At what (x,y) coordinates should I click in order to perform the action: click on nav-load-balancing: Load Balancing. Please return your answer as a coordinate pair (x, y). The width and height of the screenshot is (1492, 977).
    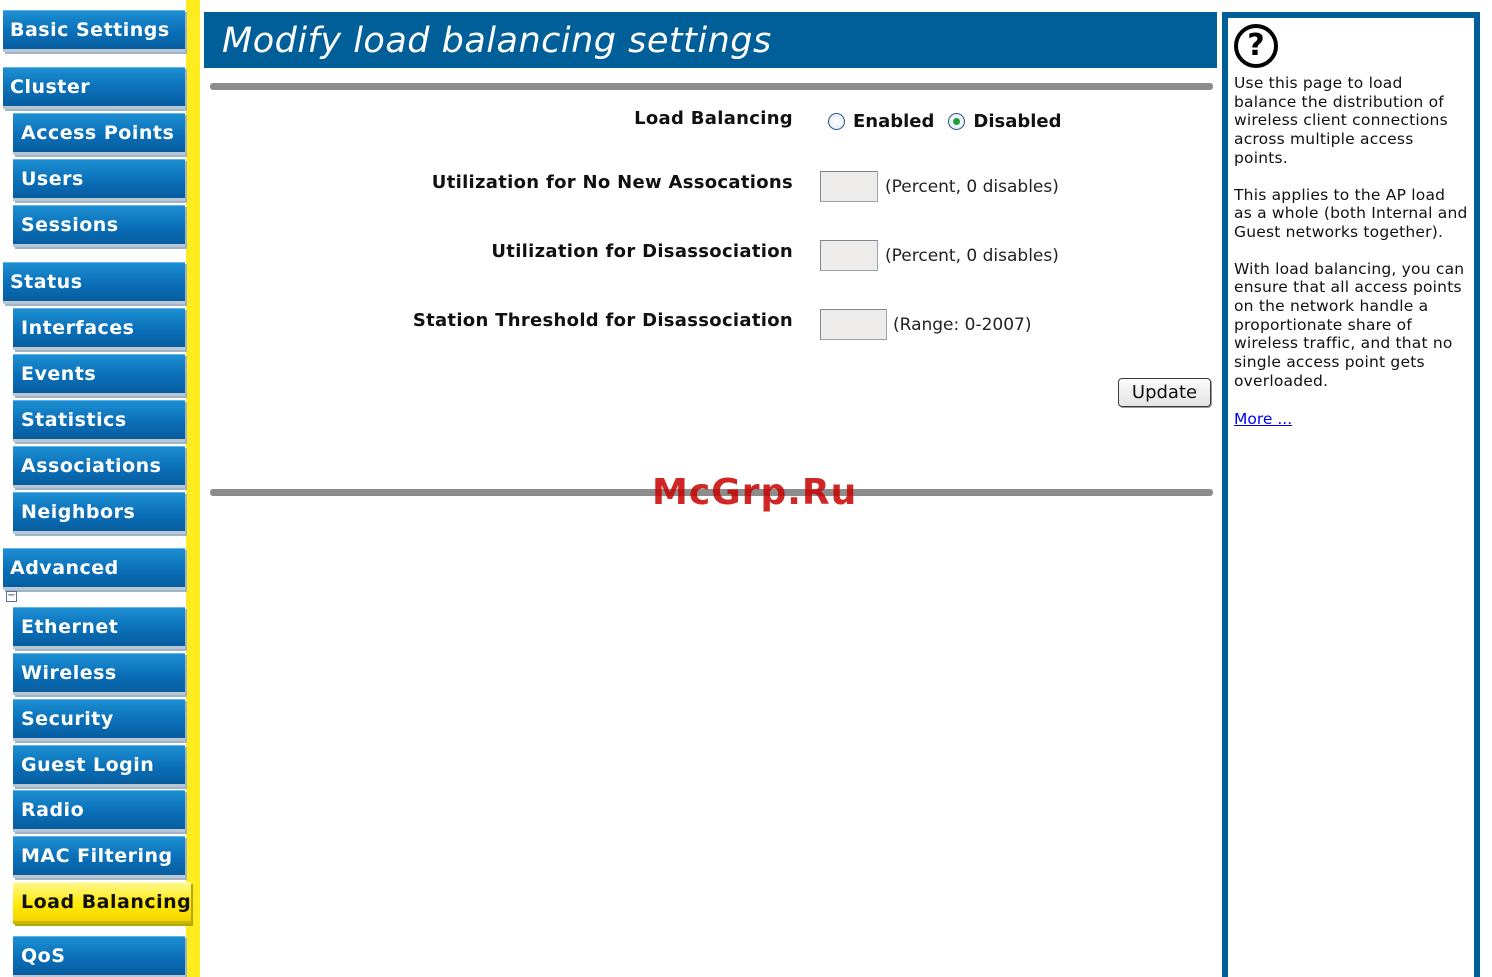
    Looking at the image, I should click on (102, 903).